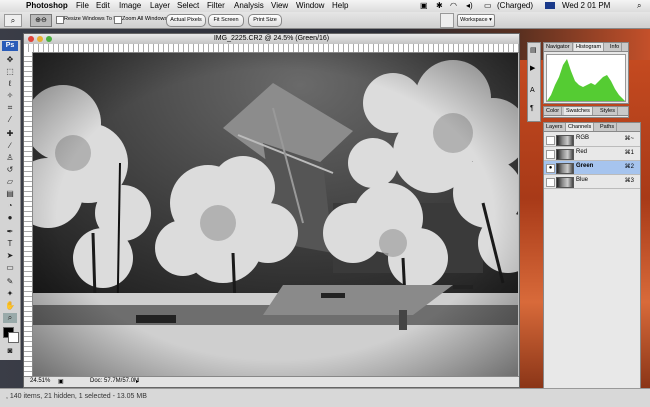 The height and width of the screenshot is (407, 650). Describe the element at coordinates (534, 82) in the screenshot. I see `panel-dock-strip: ▤ ▶ A ¶` at that location.